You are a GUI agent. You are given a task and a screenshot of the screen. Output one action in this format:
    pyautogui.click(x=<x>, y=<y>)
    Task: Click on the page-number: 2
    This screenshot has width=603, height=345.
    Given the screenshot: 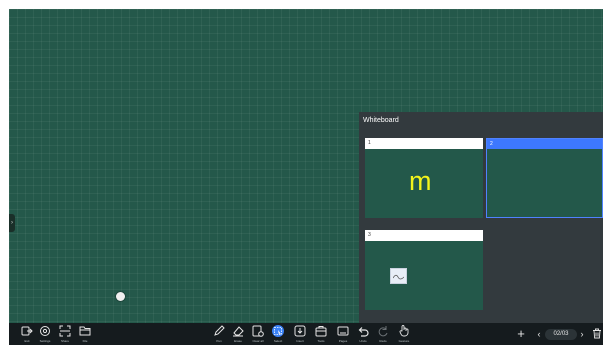 What is the action you would take?
    pyautogui.click(x=544, y=144)
    